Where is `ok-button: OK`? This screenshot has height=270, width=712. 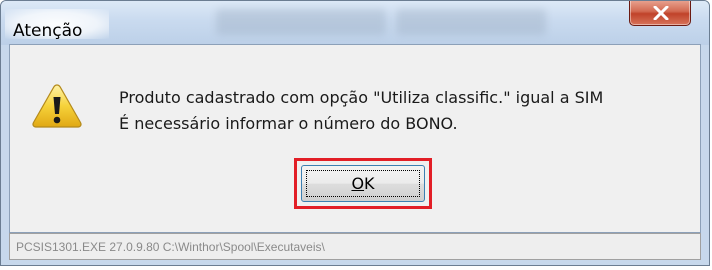
ok-button: OK is located at coordinates (363, 183).